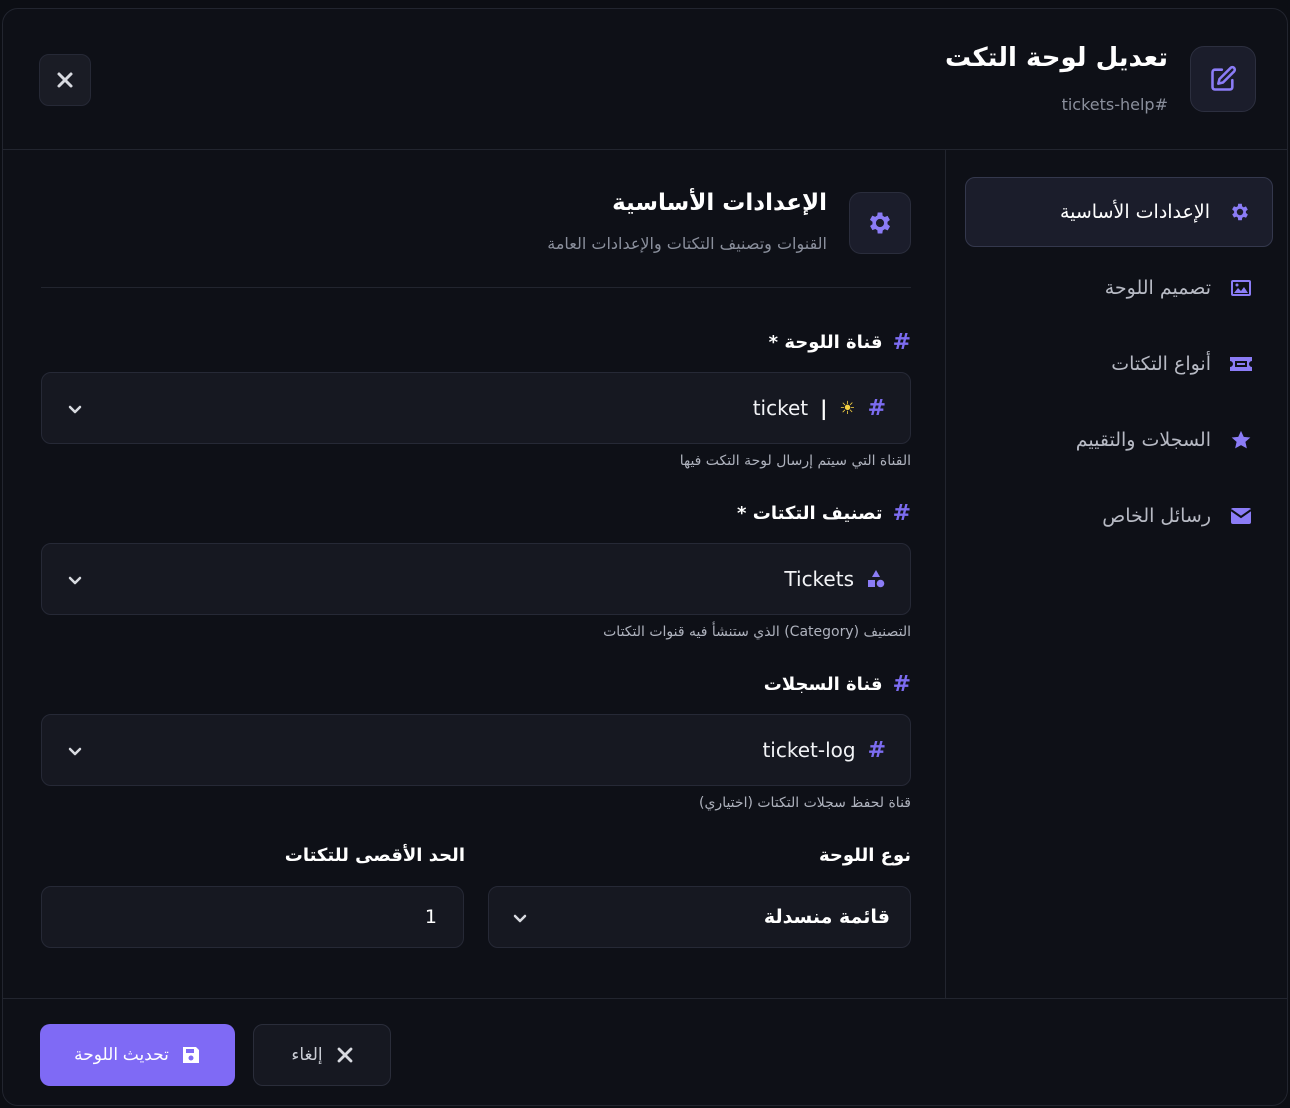 This screenshot has width=1290, height=1108. Describe the element at coordinates (1143, 440) in the screenshot. I see `sidebar-item-label: السجلات والتقييم` at that location.